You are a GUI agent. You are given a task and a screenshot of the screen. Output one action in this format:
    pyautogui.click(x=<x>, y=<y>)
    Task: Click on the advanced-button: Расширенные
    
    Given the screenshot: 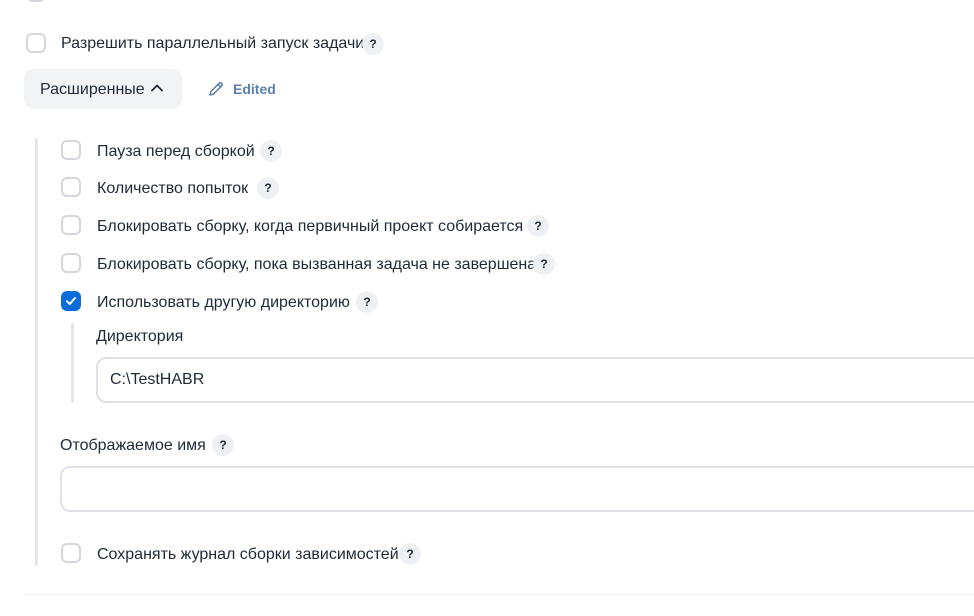 What is the action you would take?
    pyautogui.click(x=103, y=89)
    